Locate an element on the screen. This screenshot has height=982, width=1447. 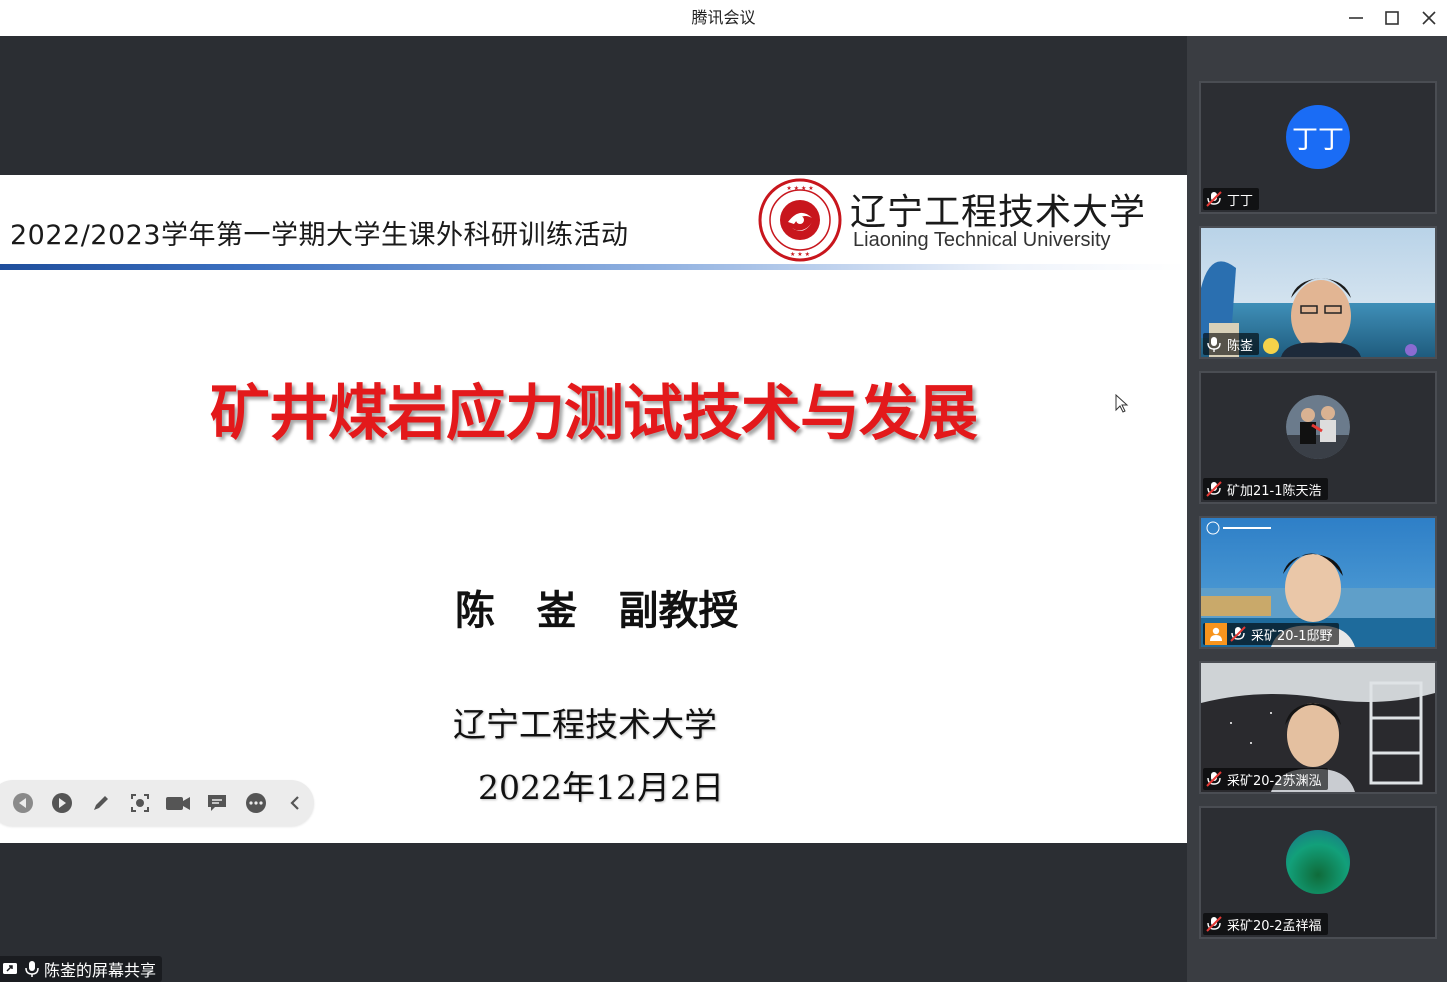
presenter-name: 陈 崟 副教授 is located at coordinates (597, 610).